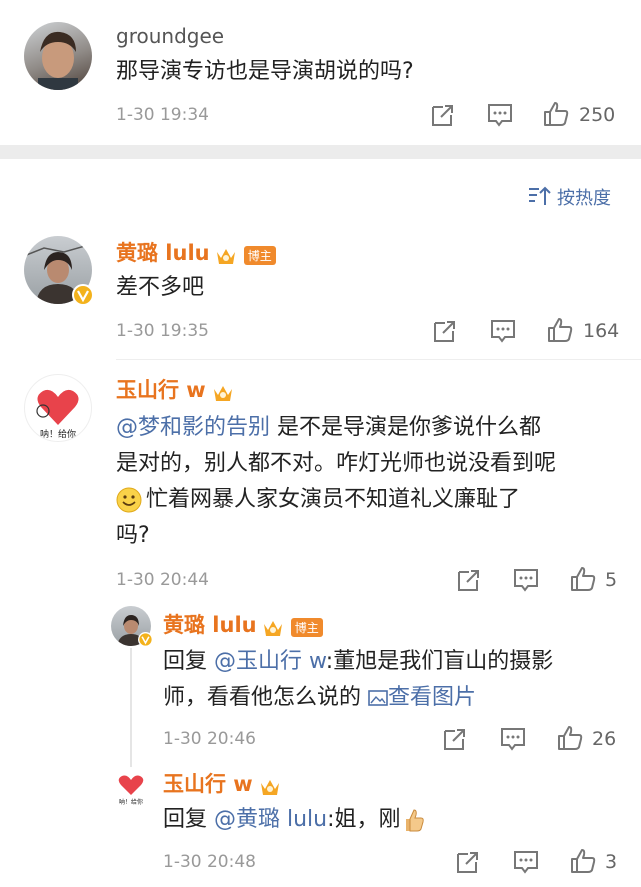 This screenshot has height=887, width=641. Describe the element at coordinates (208, 784) in the screenshot. I see `replier-name: 玉山行 w` at that location.